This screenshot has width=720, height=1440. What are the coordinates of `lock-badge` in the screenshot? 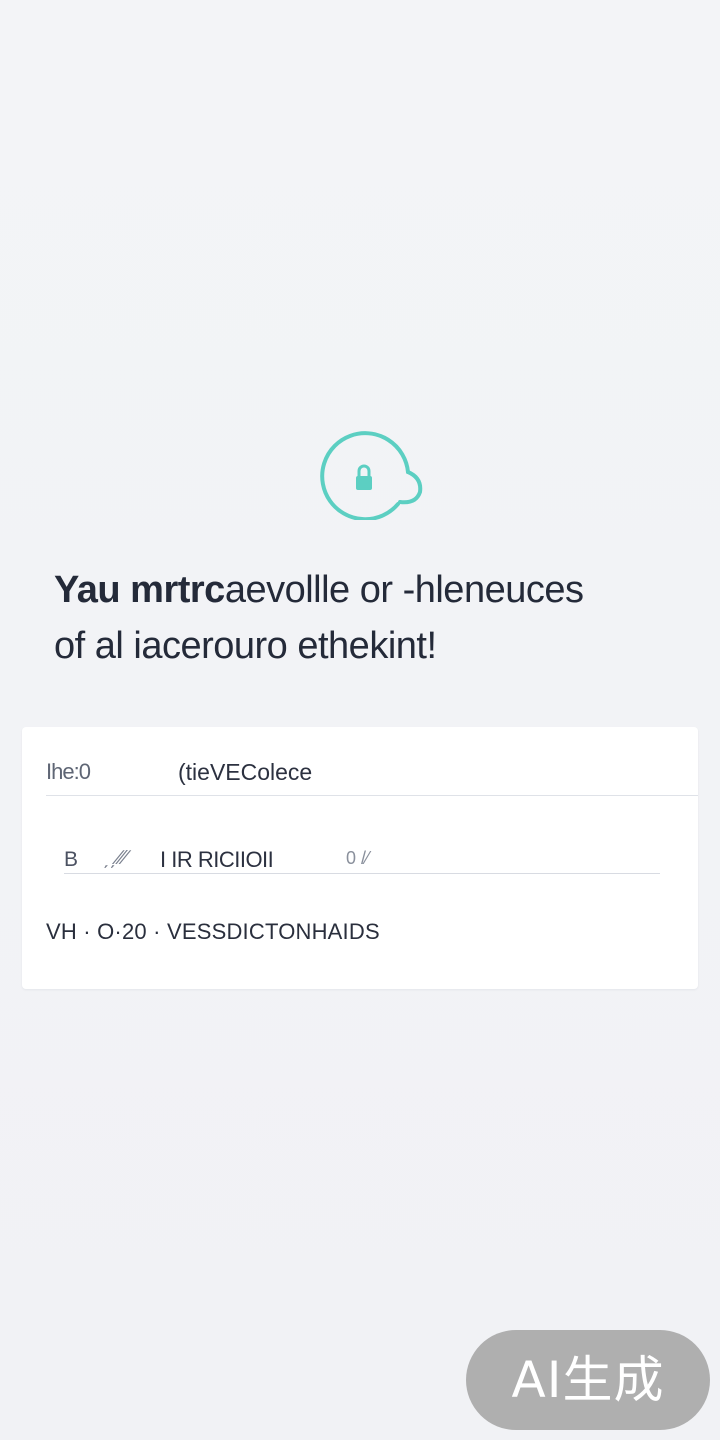 It's located at (370, 474).